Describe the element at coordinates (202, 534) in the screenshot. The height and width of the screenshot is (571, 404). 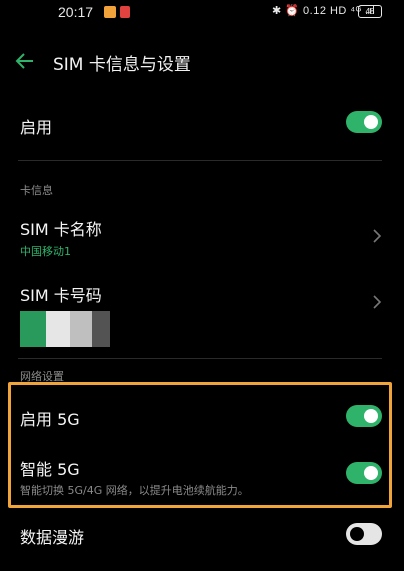
I see `data-roaming-row: 数据漫游` at that location.